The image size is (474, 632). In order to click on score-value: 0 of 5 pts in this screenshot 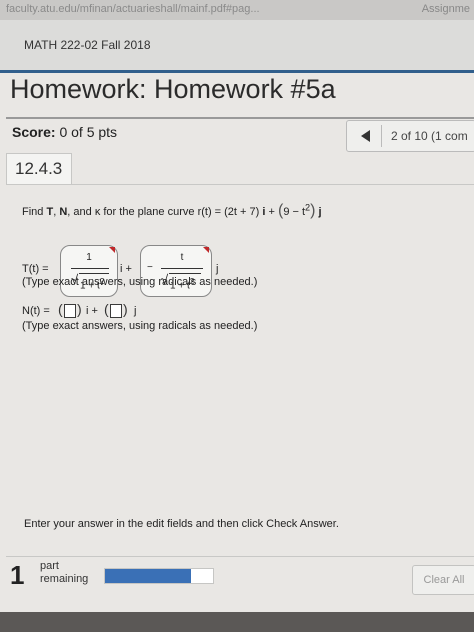, I will do `click(88, 132)`.